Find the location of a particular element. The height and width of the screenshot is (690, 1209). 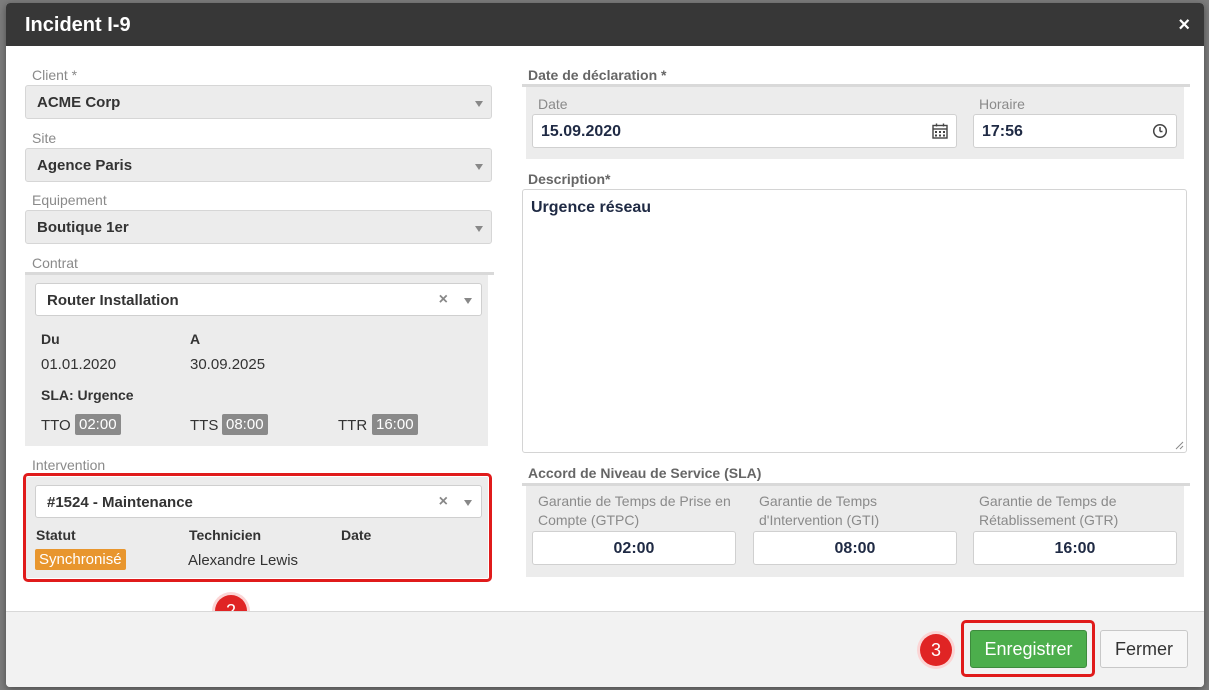

date-label: Date is located at coordinates (553, 104).